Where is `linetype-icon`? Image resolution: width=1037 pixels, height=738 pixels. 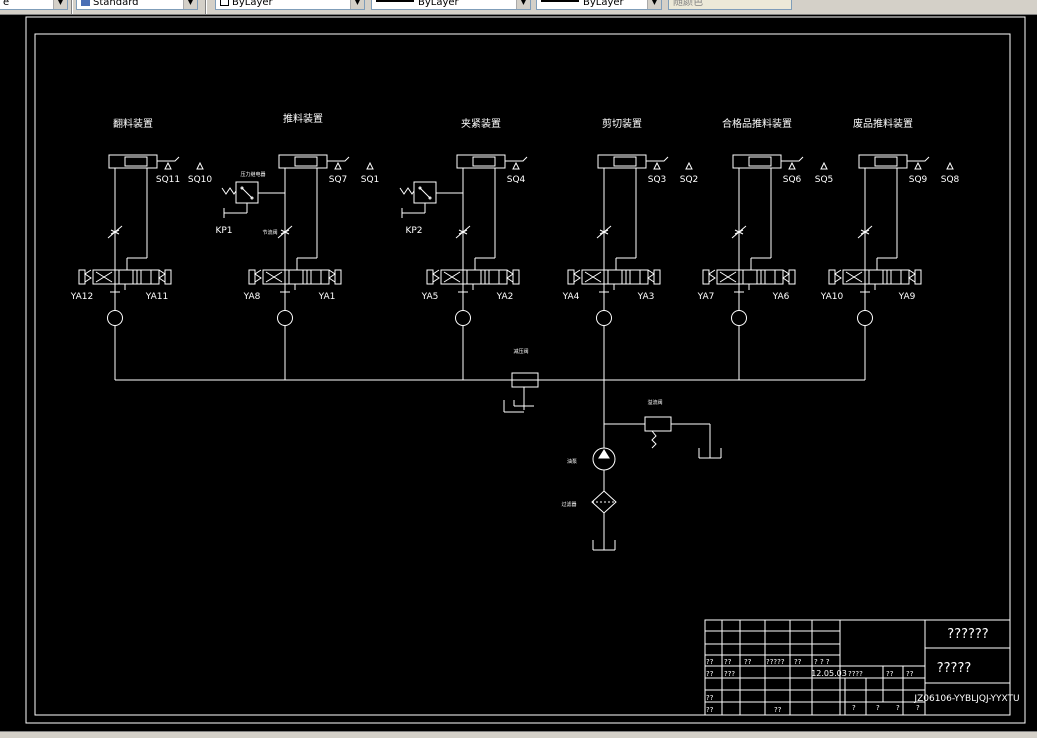 linetype-icon is located at coordinates (395, 1).